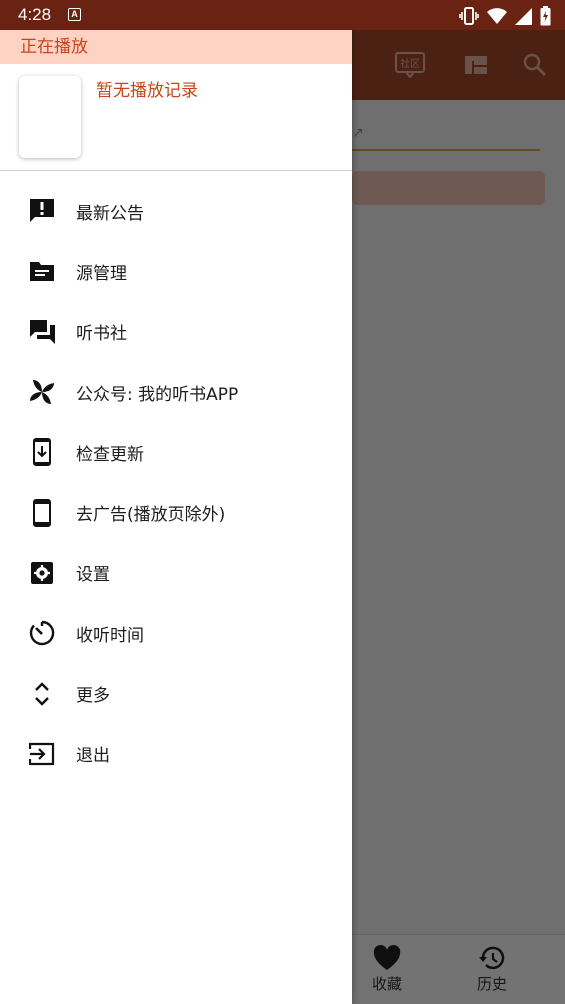 The image size is (565, 1004). What do you see at coordinates (151, 515) in the screenshot?
I see `menu-label-remove-ads: 去广告(播放页除外)` at bounding box center [151, 515].